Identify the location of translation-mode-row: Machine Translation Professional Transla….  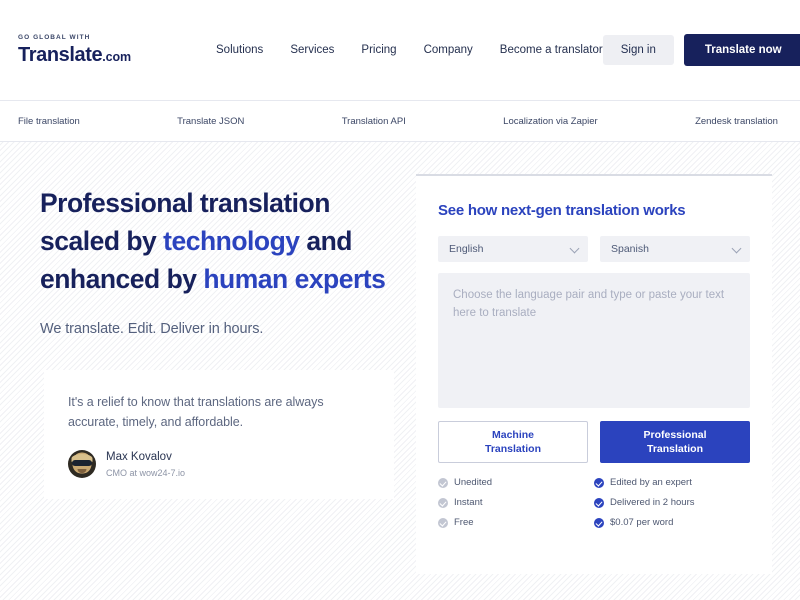
(594, 442).